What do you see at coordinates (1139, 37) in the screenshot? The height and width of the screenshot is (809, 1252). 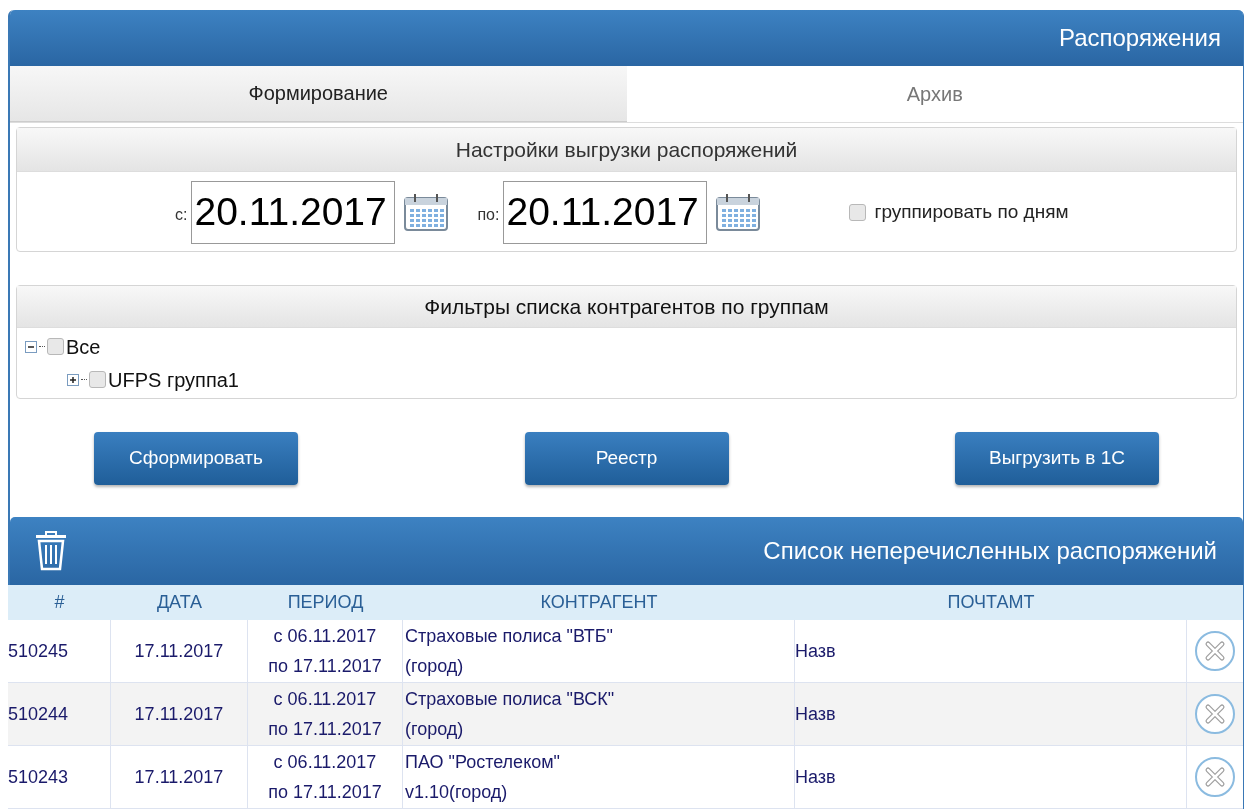 I see `page-title: Распоряжения` at bounding box center [1139, 37].